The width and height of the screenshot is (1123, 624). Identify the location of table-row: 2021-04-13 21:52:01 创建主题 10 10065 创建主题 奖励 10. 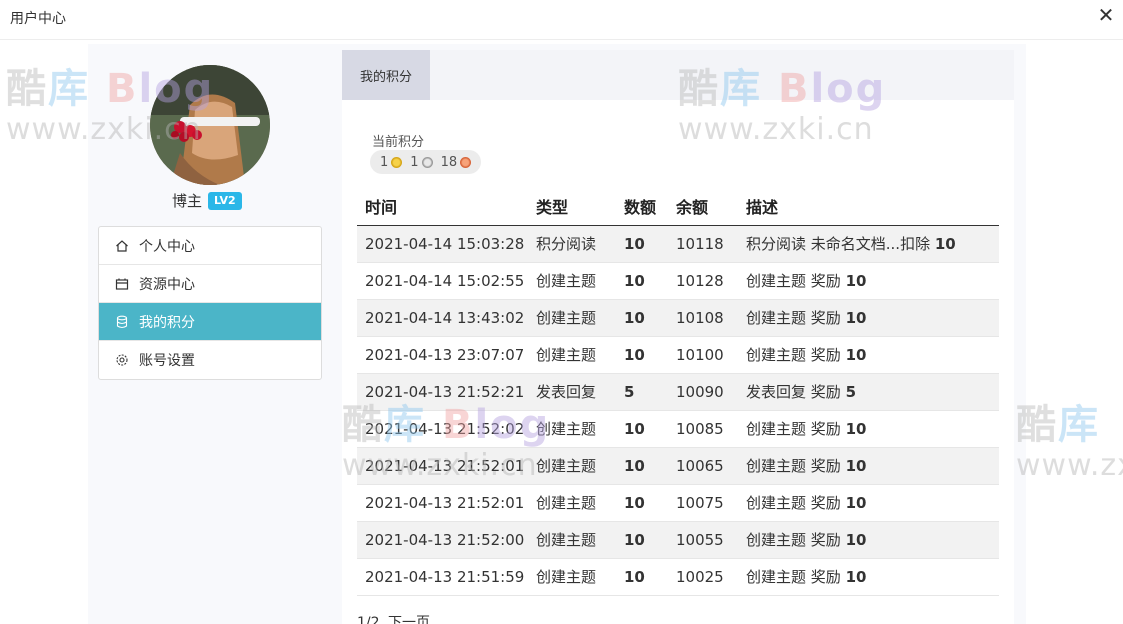
(678, 466).